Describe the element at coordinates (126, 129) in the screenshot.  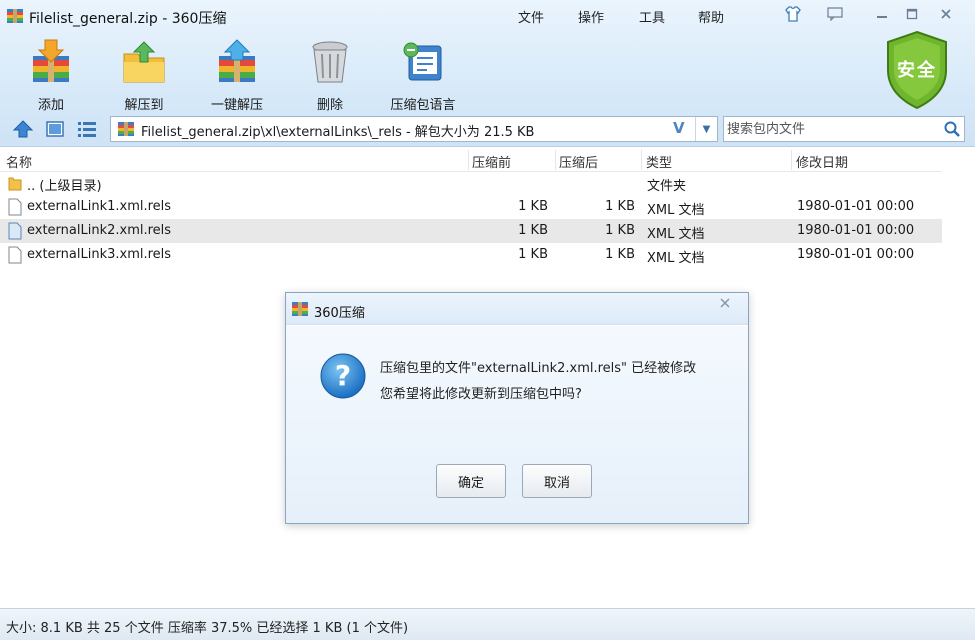
I see `archive-icon` at that location.